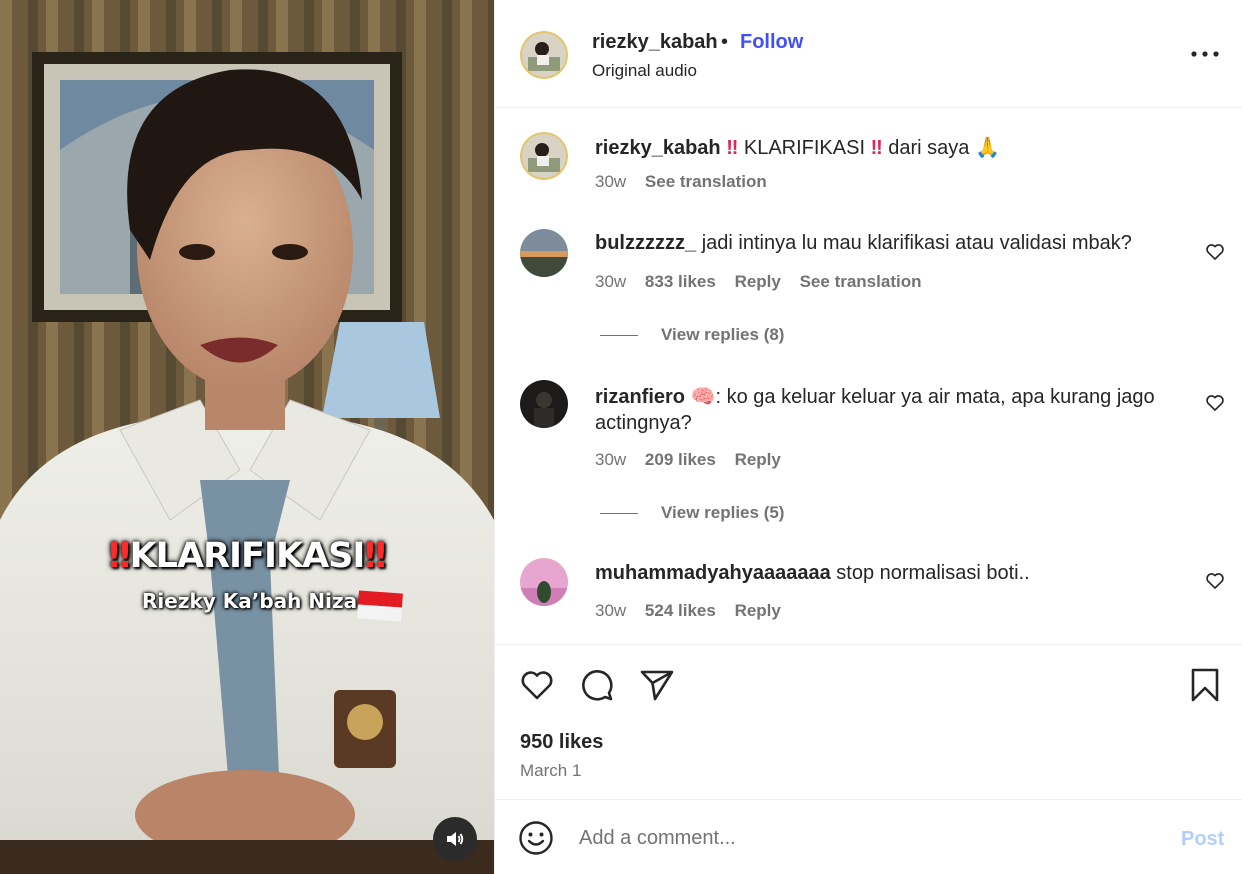  I want to click on view-replies-button: View replies (8), so click(722, 335).